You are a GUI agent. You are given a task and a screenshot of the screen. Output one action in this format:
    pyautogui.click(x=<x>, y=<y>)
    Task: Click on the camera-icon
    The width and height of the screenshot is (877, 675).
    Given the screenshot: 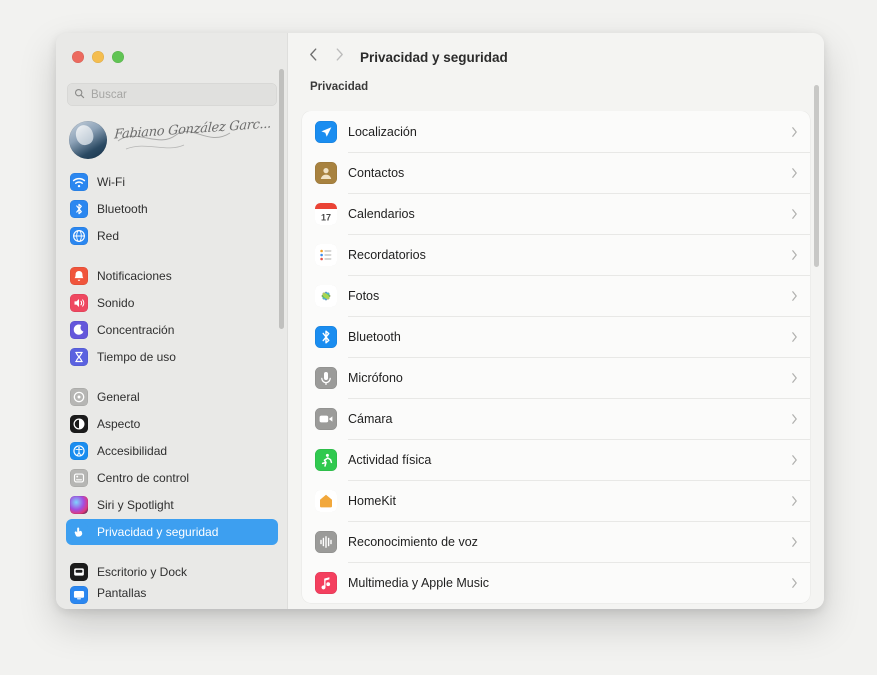 What is the action you would take?
    pyautogui.click(x=326, y=418)
    